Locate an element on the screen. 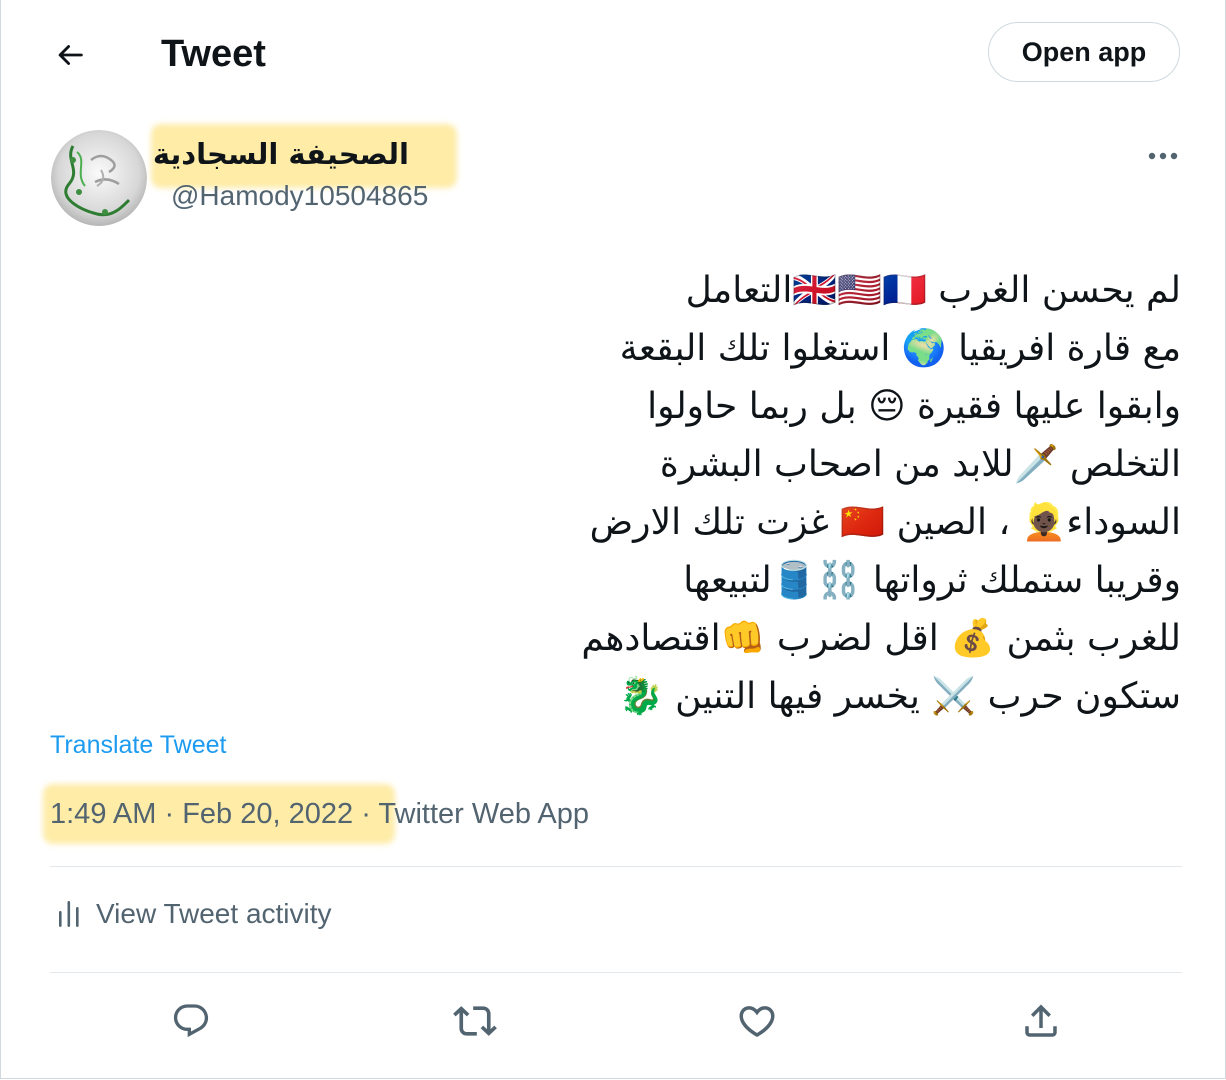  view-tweet-activity-label: View Tweet activity is located at coordinates (214, 913).